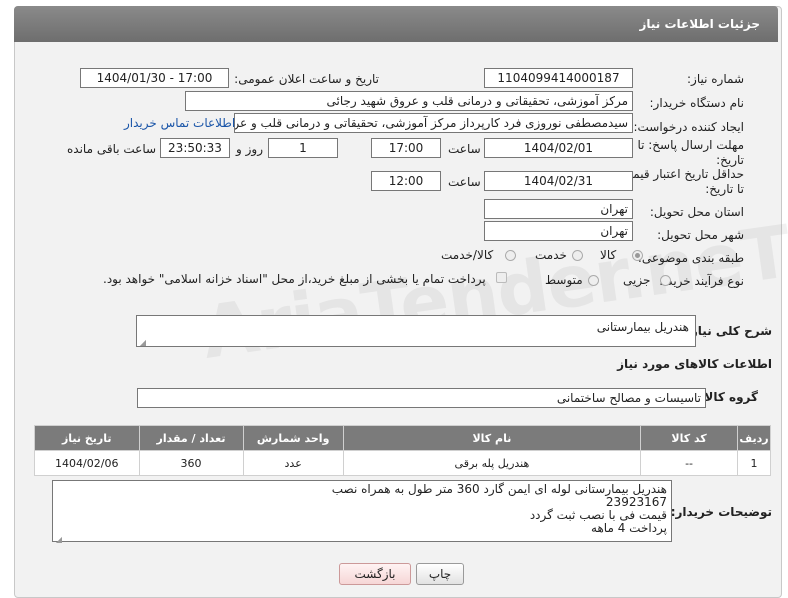  Describe the element at coordinates (406, 181) in the screenshot. I see `min-price-time-field: 12:00` at that location.